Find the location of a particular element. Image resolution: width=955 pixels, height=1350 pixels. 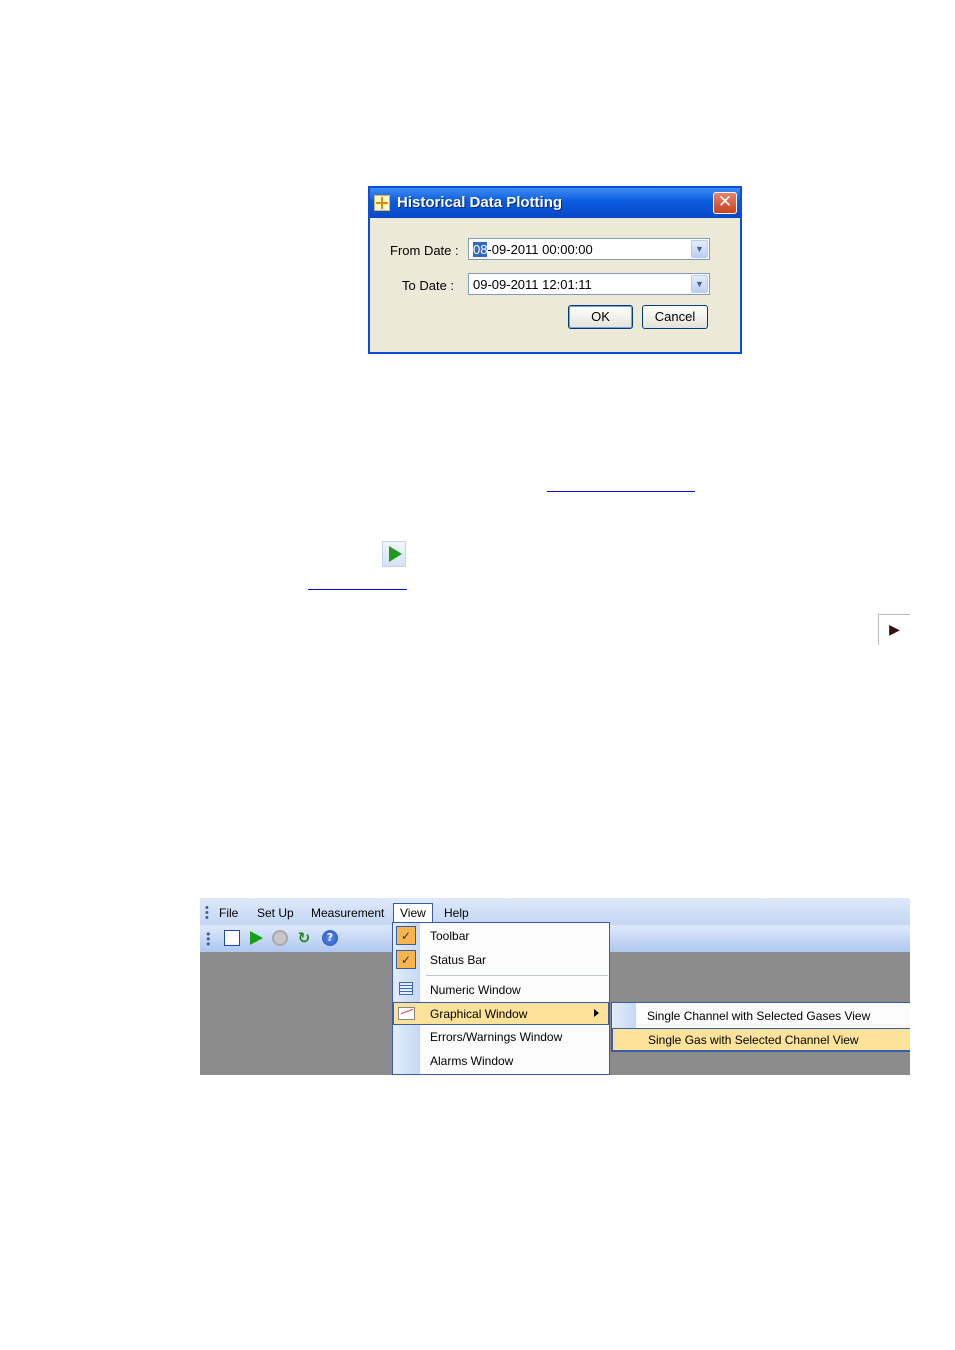

menu-item-label: Single Channel with Selected Gases View is located at coordinates (759, 1016).